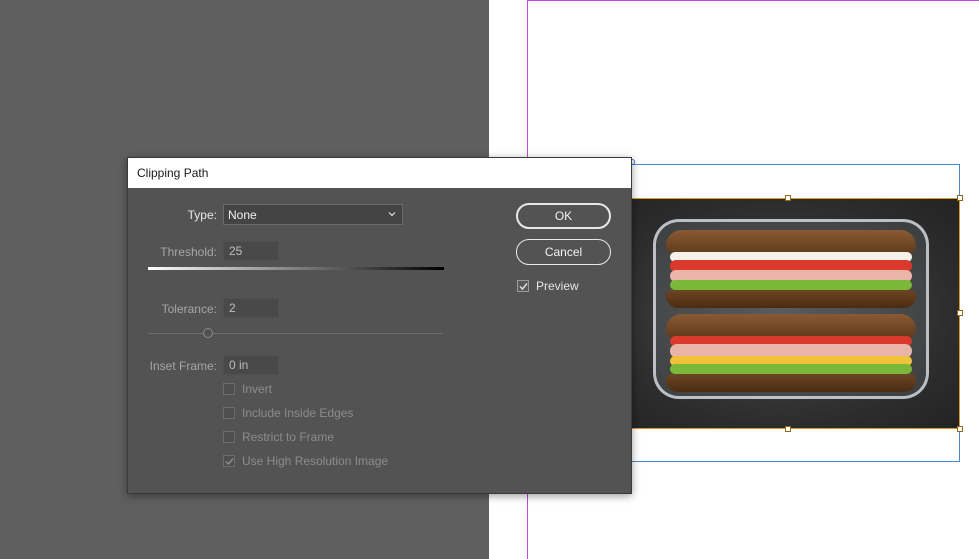 The height and width of the screenshot is (559, 979). What do you see at coordinates (392, 214) in the screenshot?
I see `chevron-down-icon` at bounding box center [392, 214].